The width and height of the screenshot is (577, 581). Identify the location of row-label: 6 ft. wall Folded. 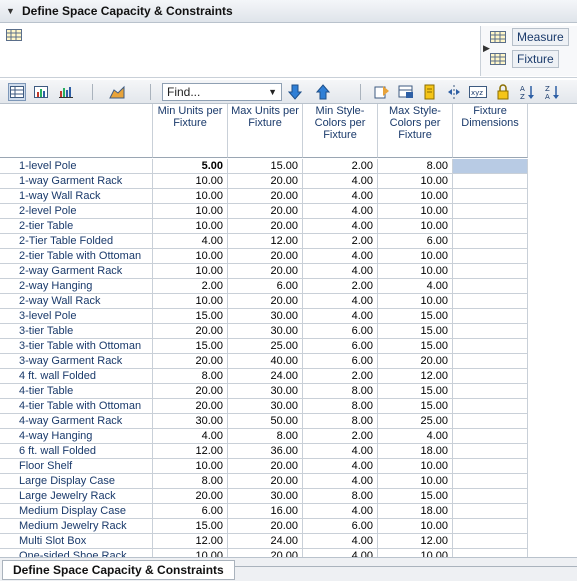
(76, 451).